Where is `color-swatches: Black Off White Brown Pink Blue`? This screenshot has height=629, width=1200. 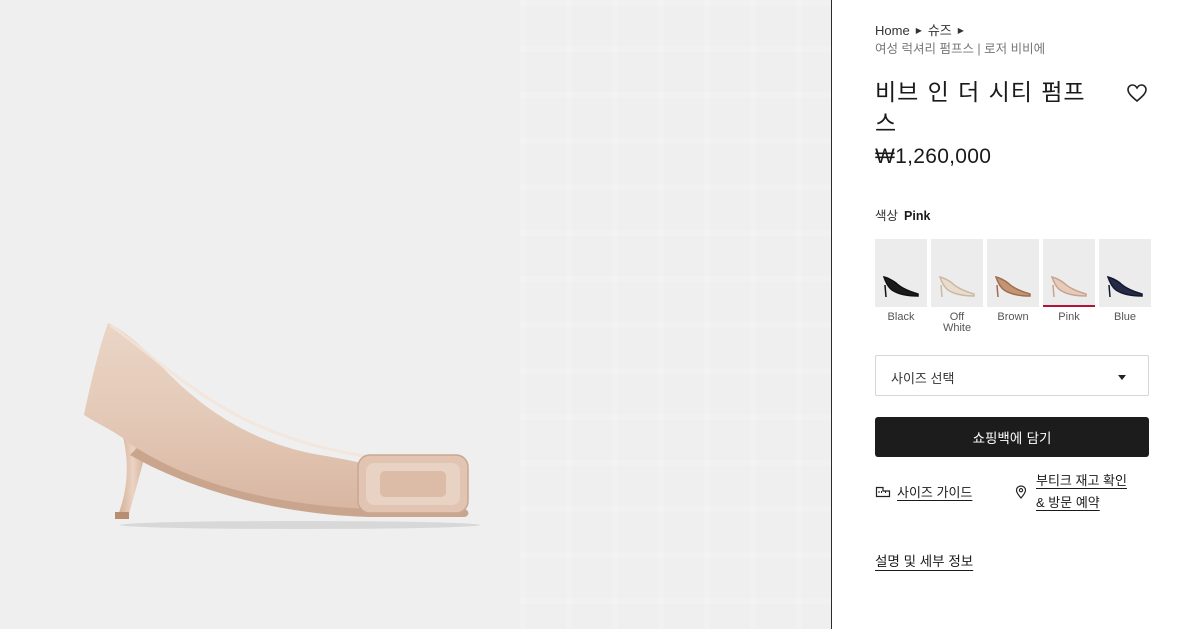 color-swatches: Black Off White Brown Pink Blue is located at coordinates (1013, 286).